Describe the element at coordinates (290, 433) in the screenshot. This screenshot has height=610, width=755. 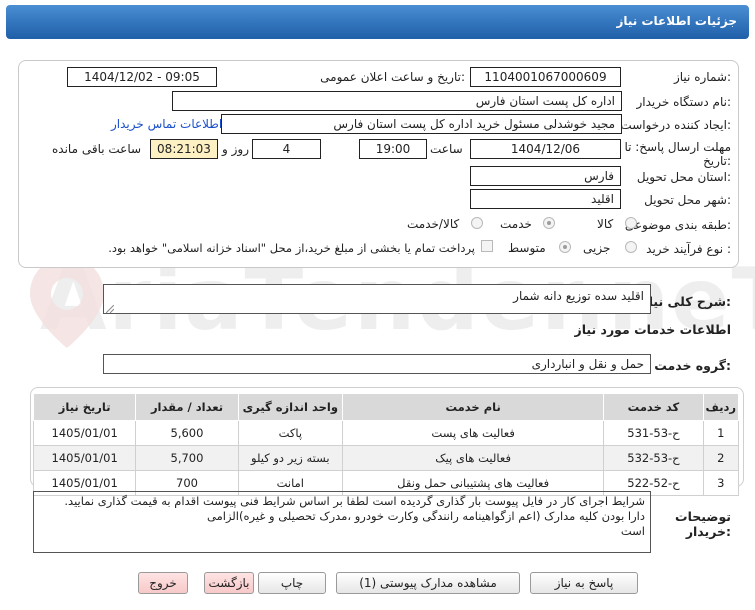
I see `cell-unit: پاکت` at that location.